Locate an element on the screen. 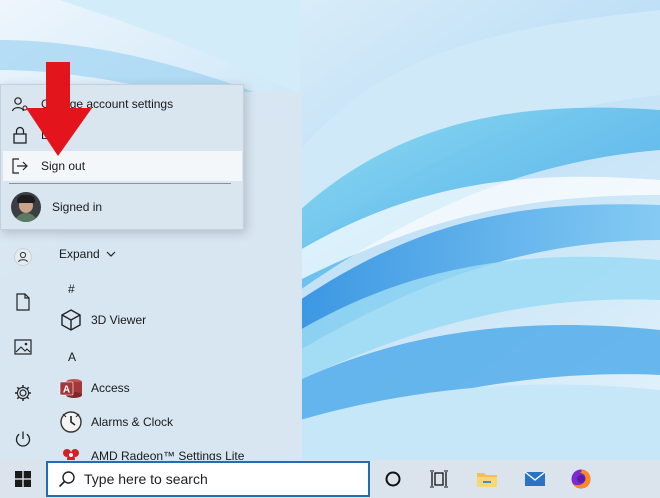 The height and width of the screenshot is (498, 660). 3d-viewer-icon is located at coordinates (71, 320).